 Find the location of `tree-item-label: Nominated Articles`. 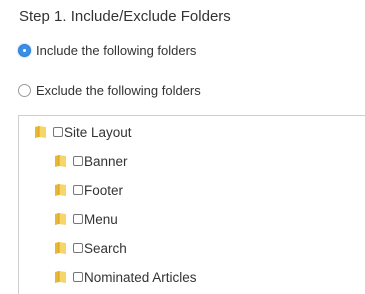

tree-item-label: Nominated Articles is located at coordinates (140, 277).